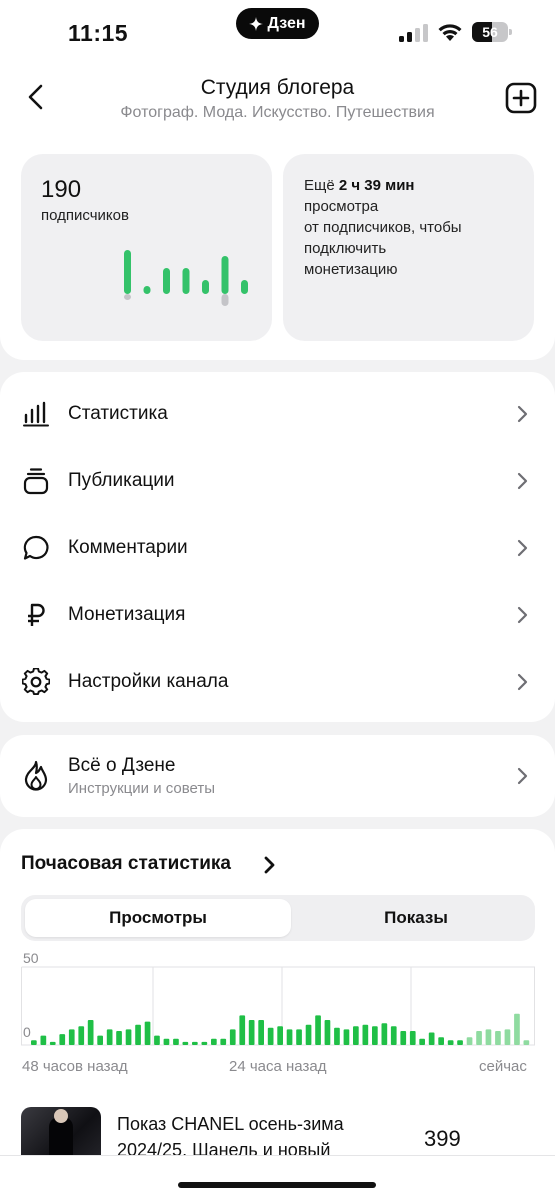 This screenshot has width=555, height=1200. What do you see at coordinates (277, 112) in the screenshot?
I see `page-subtitle: Фотограф. Мода. Искусство. Путешествия` at bounding box center [277, 112].